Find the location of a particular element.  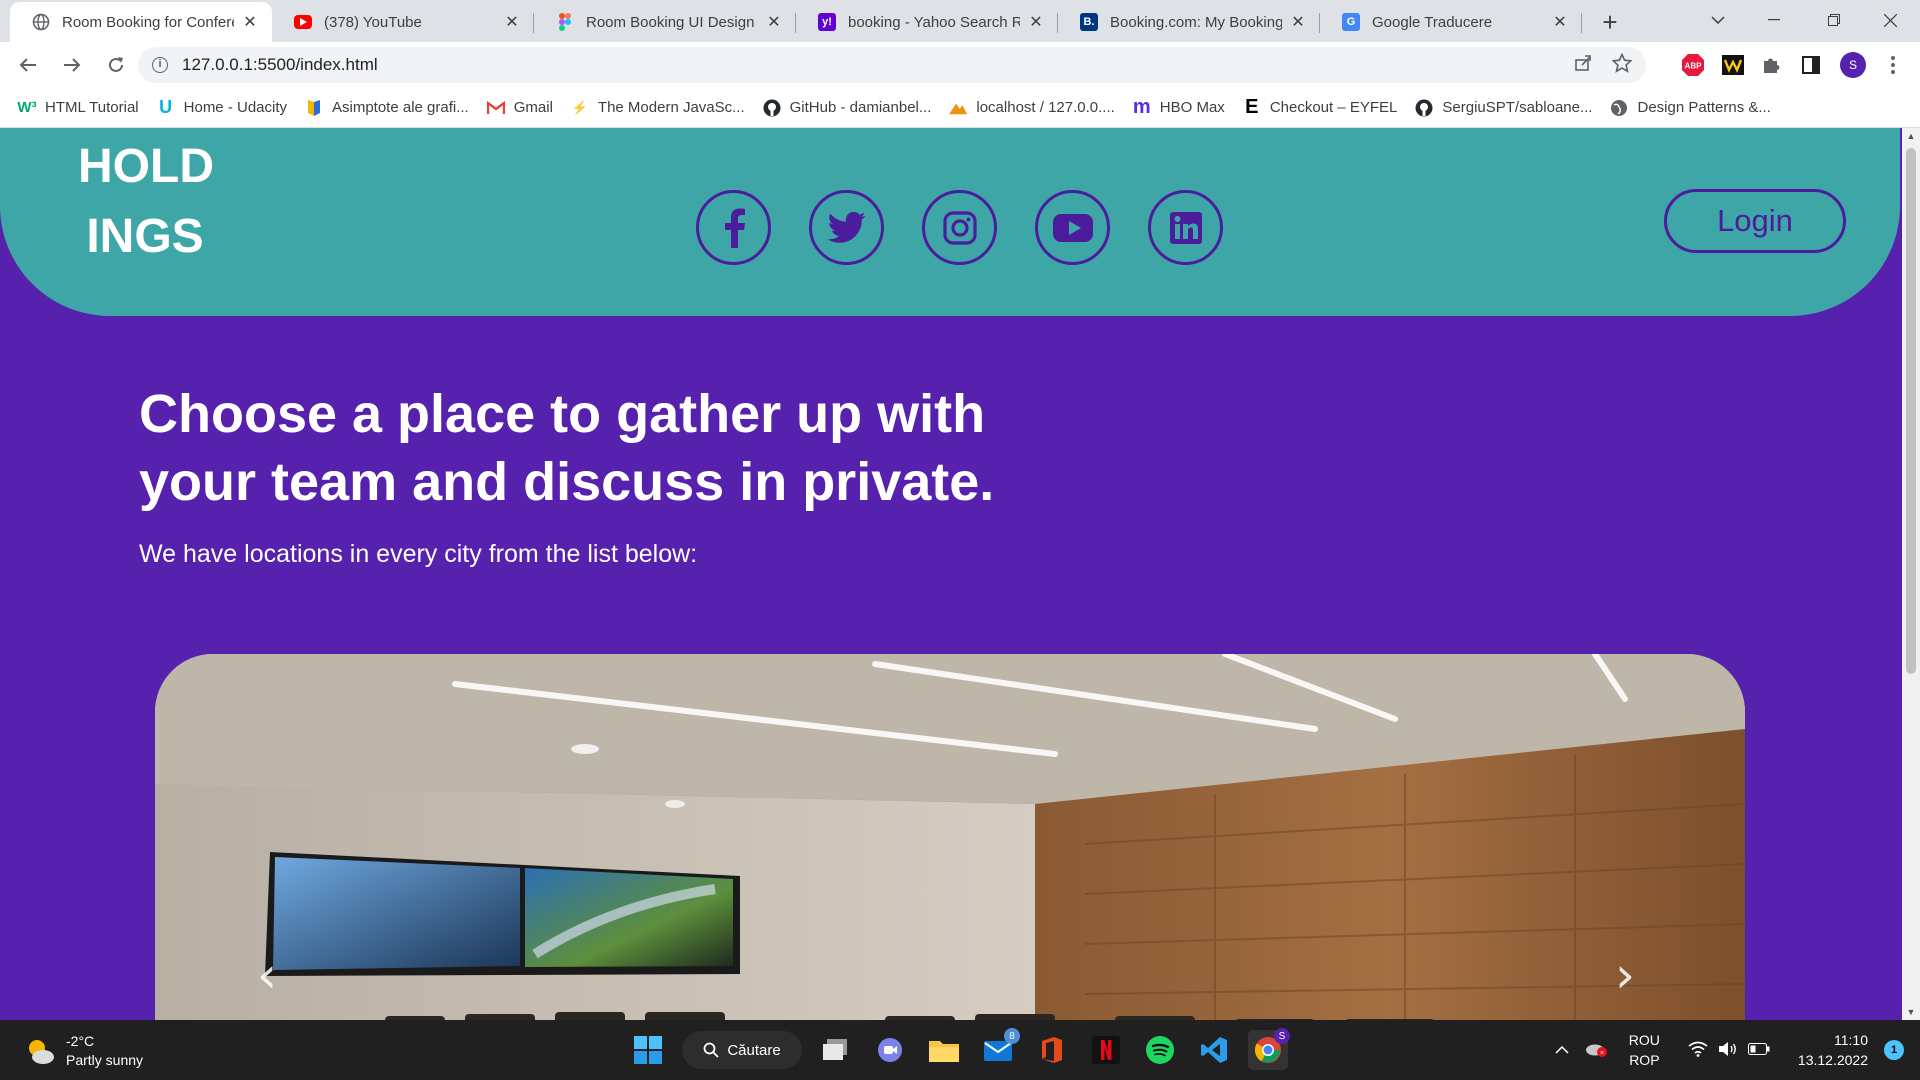

tab-google-translate: G Google Traducere ✕ is located at coordinates (1451, 22).